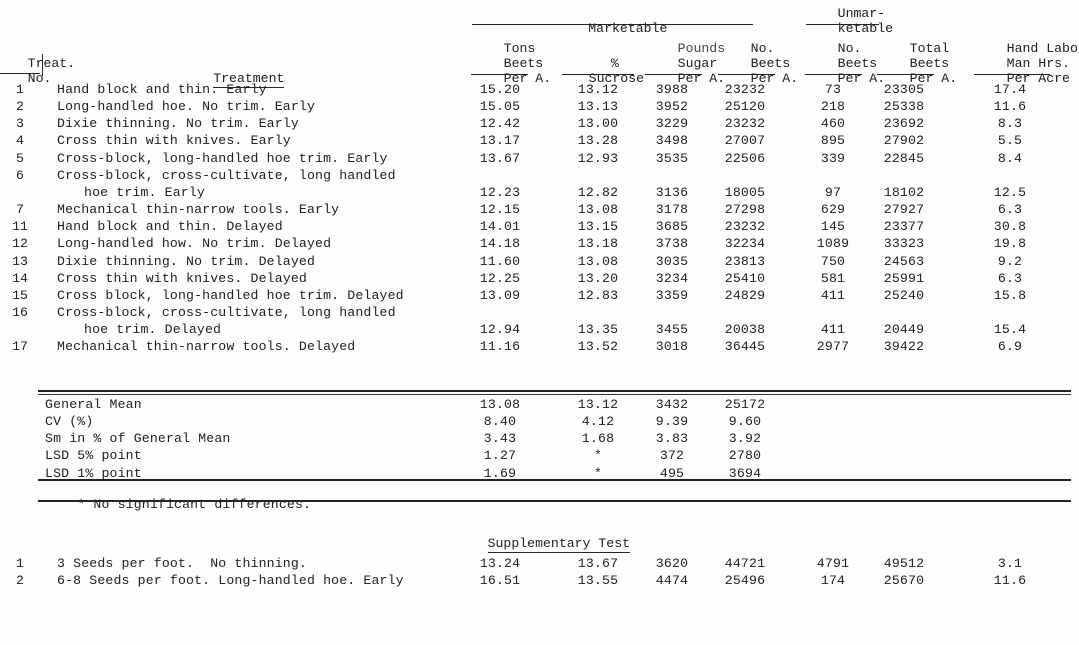  Describe the element at coordinates (745, 278) in the screenshot. I see `data-cell: 25410` at that location.